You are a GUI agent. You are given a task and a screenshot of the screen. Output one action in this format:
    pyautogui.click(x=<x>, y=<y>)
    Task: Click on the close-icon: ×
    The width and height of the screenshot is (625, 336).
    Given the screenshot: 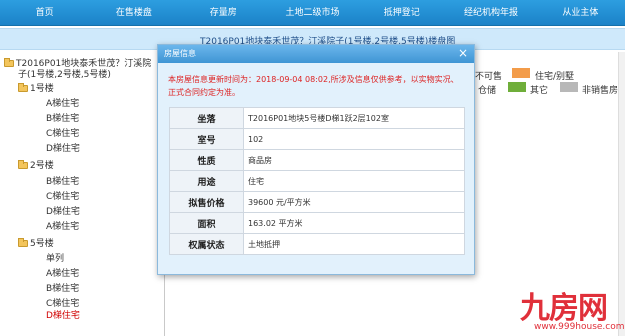 What is the action you would take?
    pyautogui.click(x=463, y=53)
    